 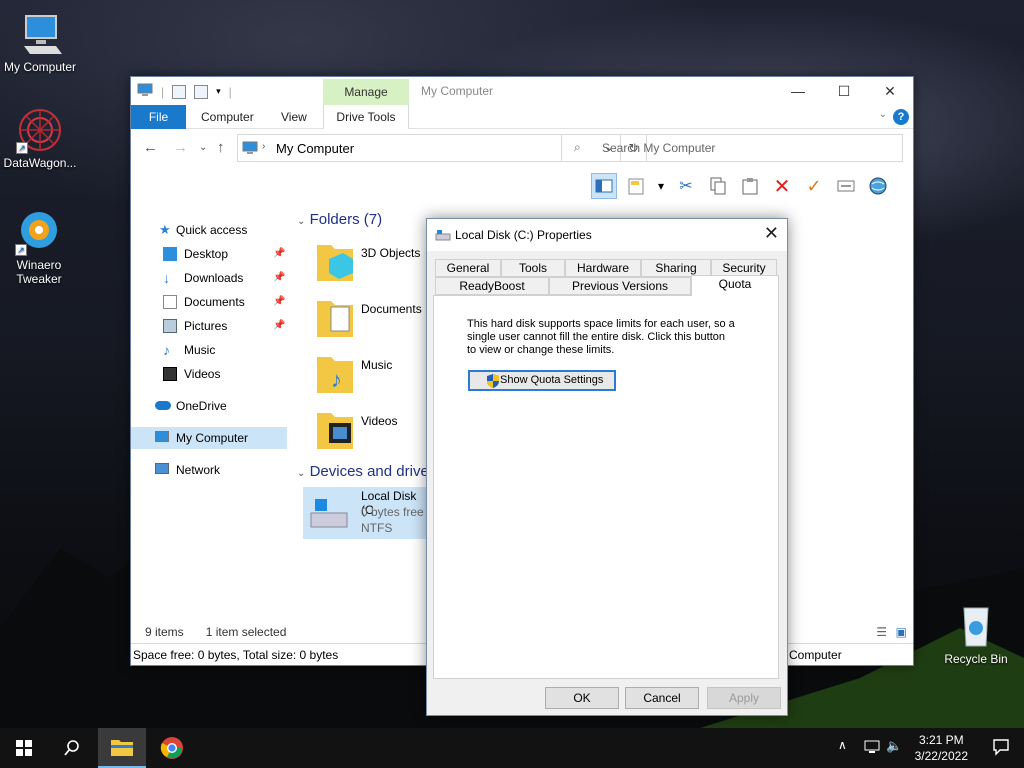 What do you see at coordinates (872, 748) in the screenshot?
I see `network-tray-icon` at bounding box center [872, 748].